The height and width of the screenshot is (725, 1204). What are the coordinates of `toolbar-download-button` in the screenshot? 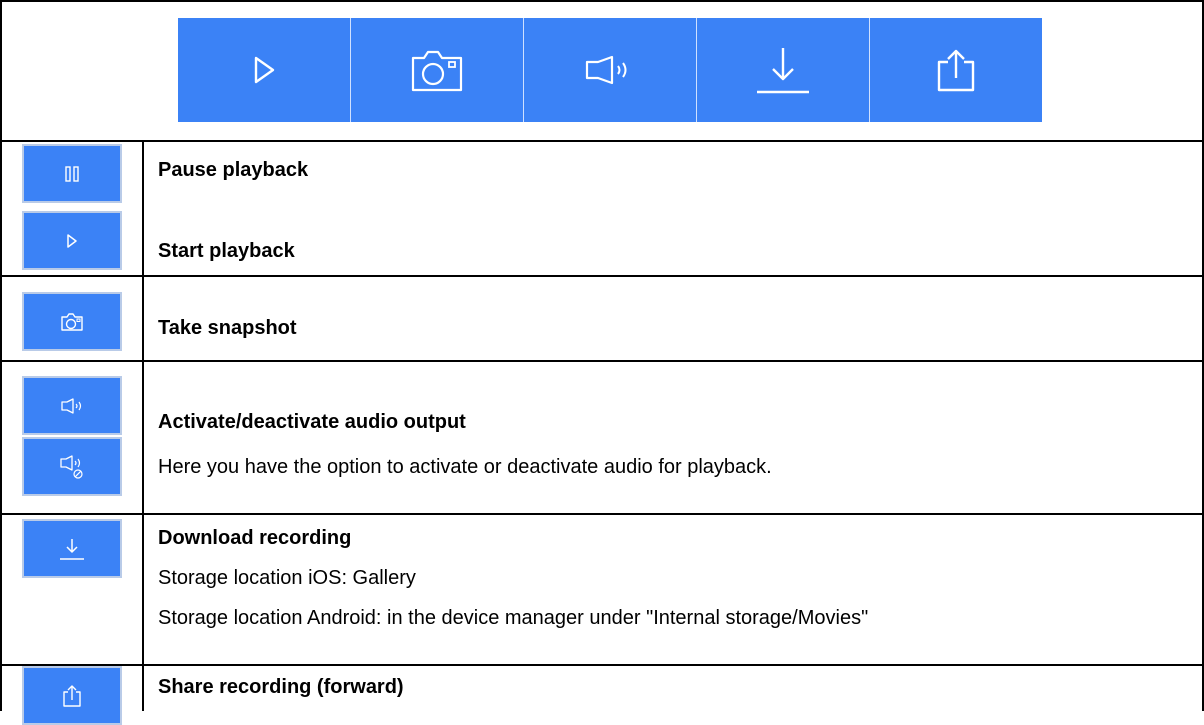 It's located at (783, 70).